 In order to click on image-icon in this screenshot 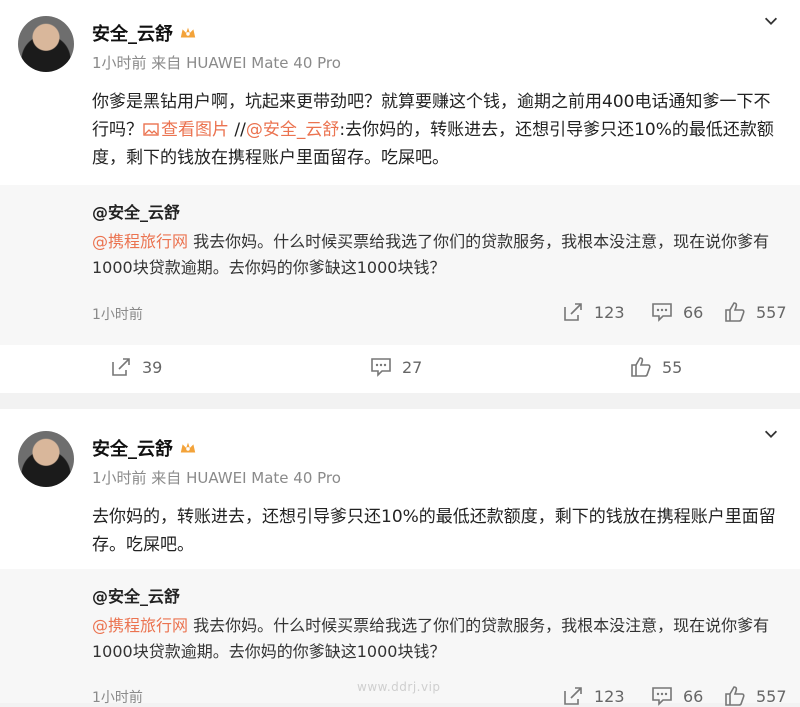, I will do `click(151, 129)`.